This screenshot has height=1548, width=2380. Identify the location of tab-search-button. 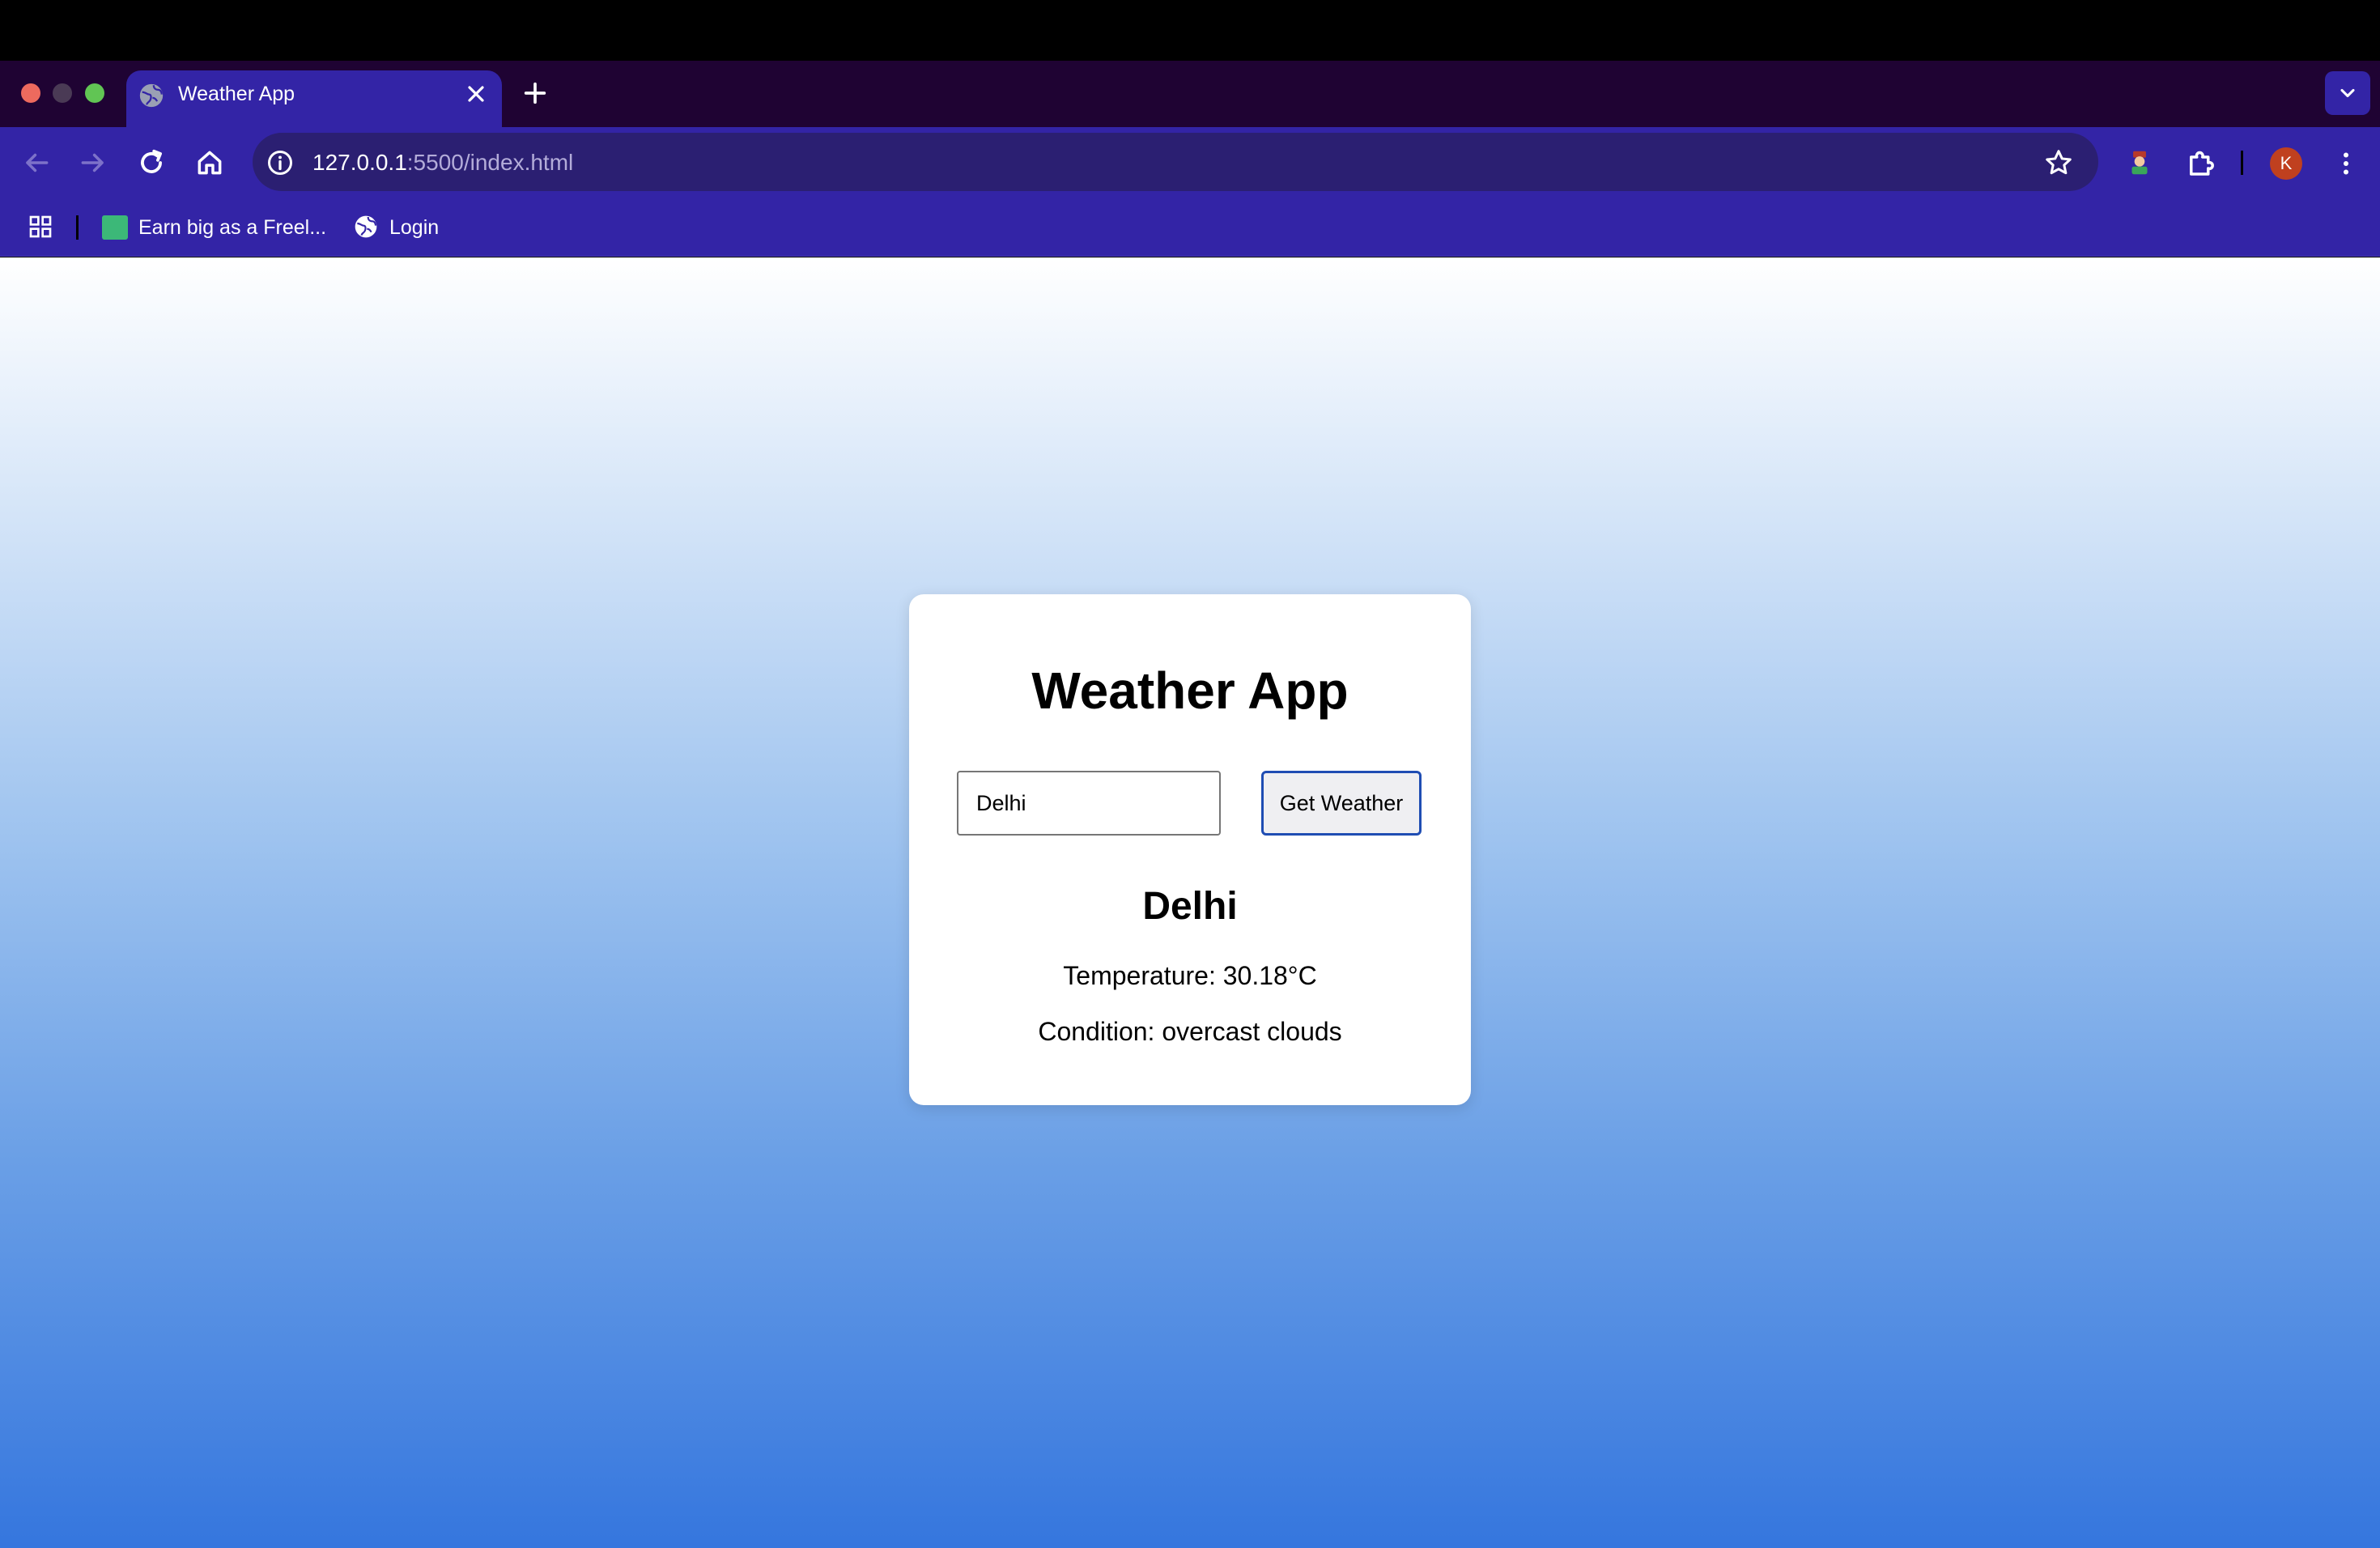
(2347, 93).